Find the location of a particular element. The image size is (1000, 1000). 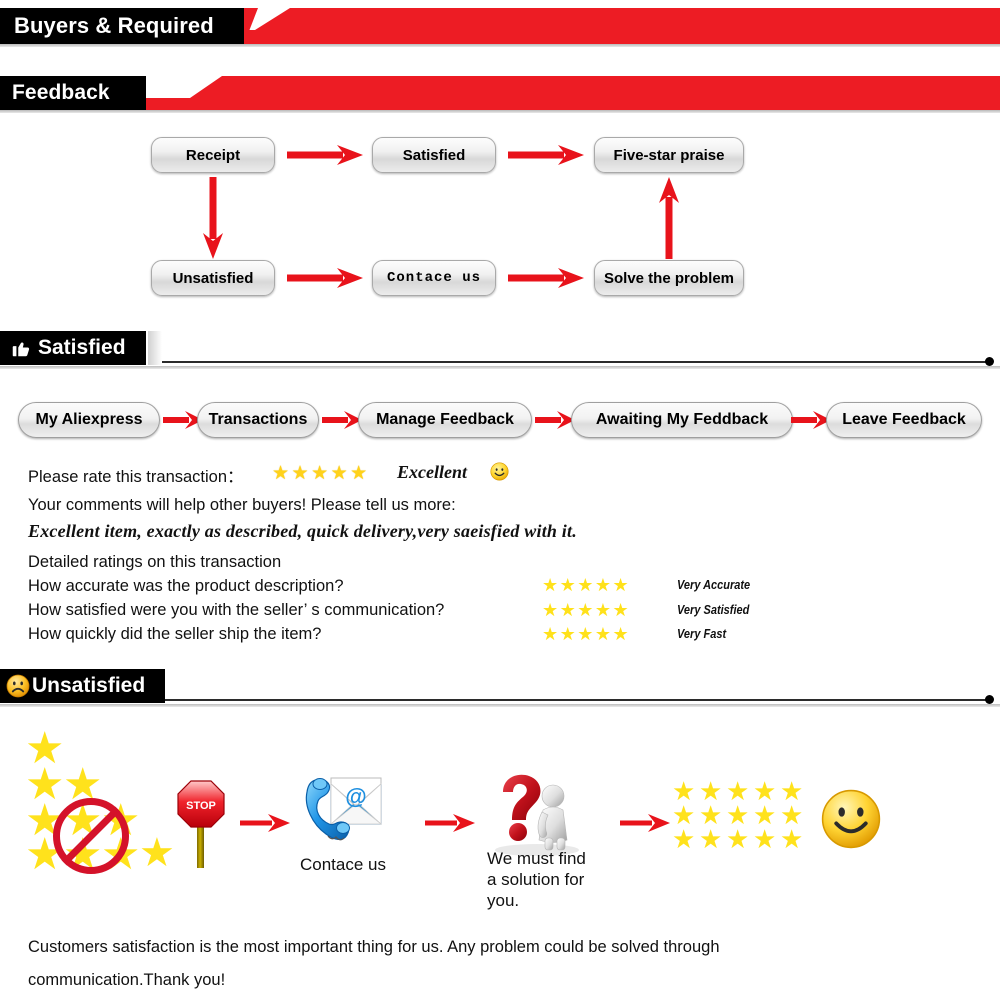

stop-sign-label: STOP is located at coordinates (201, 806).